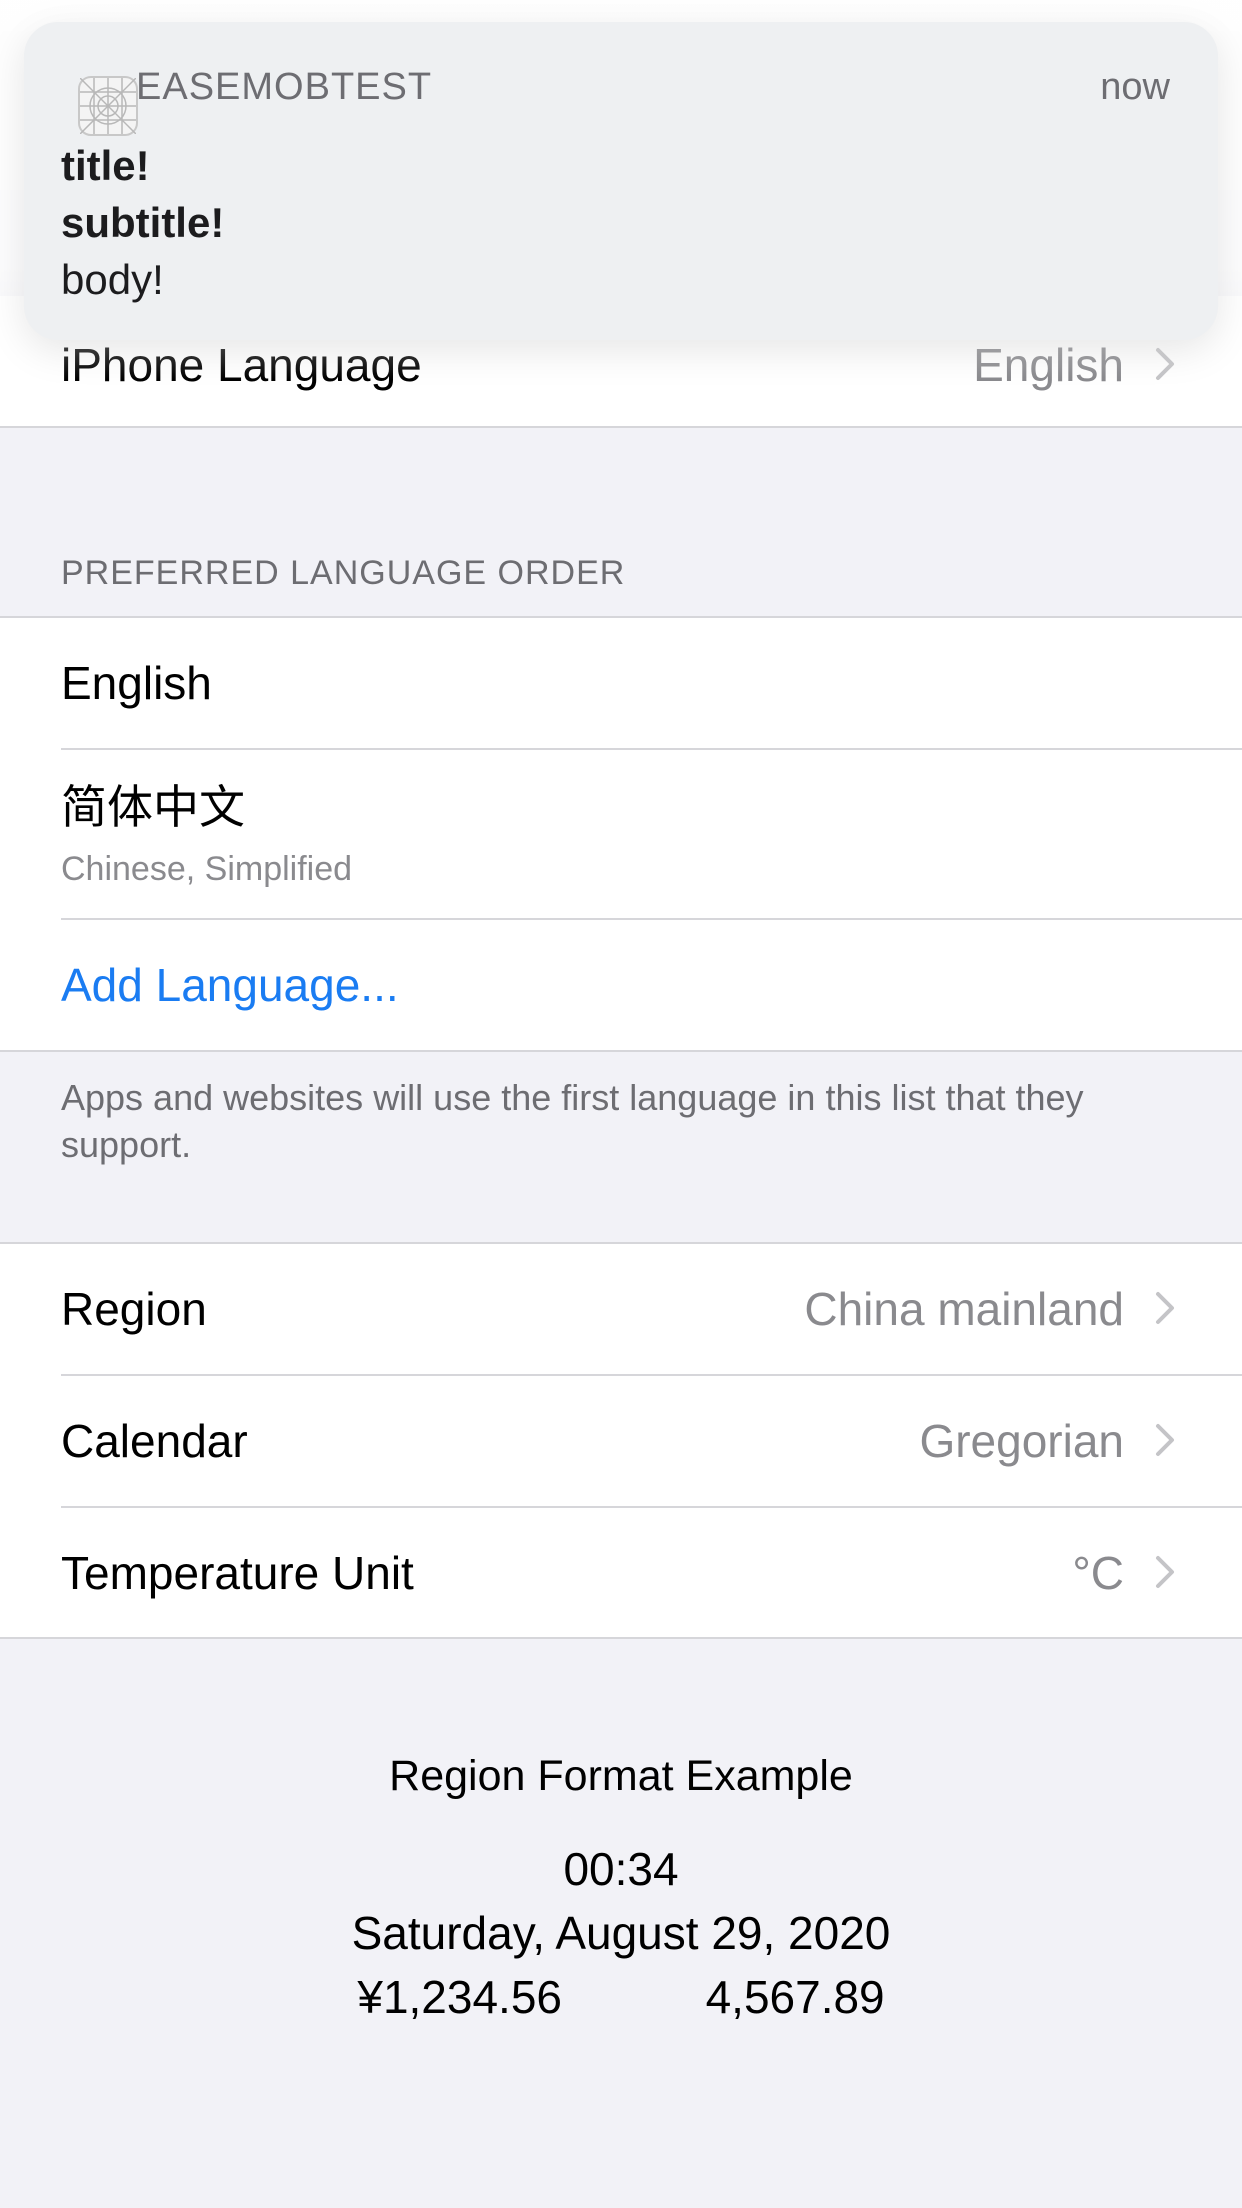 Image resolution: width=1242 pixels, height=2208 pixels. What do you see at coordinates (237, 1573) in the screenshot?
I see `temperature-unit-label: Temperature Unit` at bounding box center [237, 1573].